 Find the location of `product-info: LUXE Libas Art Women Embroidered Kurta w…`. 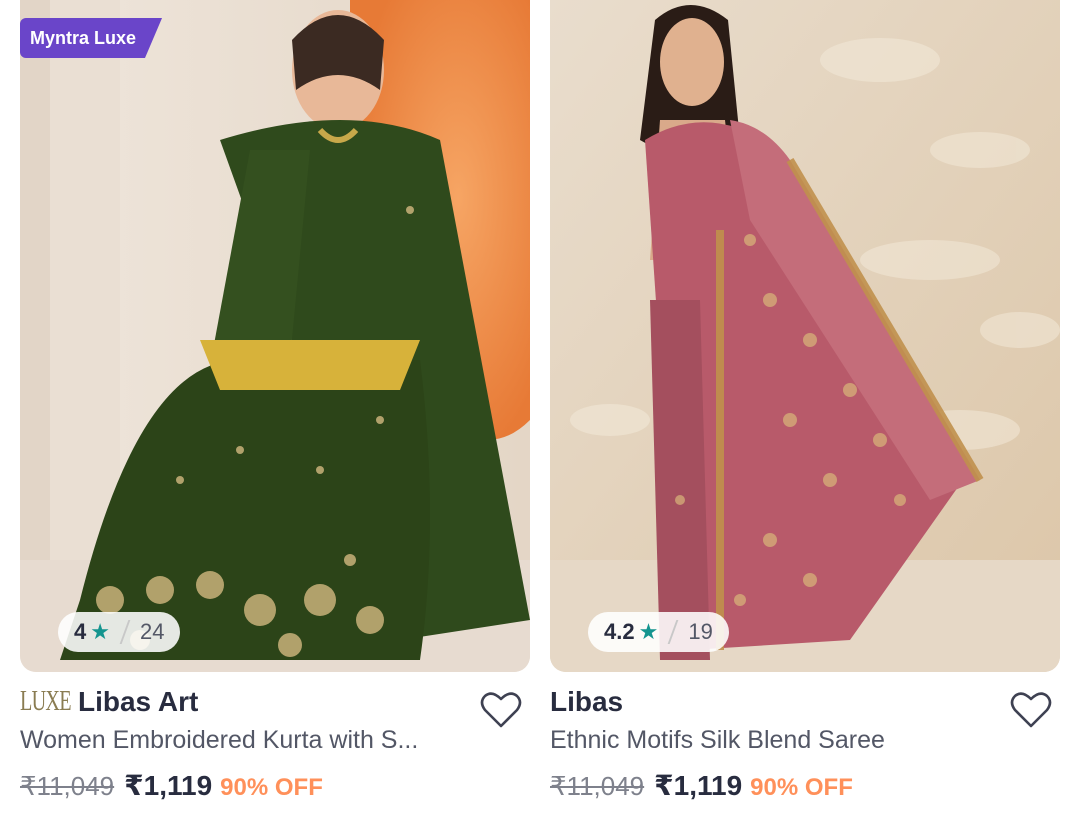

product-info: LUXE Libas Art Women Embroidered Kurta w… is located at coordinates (275, 737).